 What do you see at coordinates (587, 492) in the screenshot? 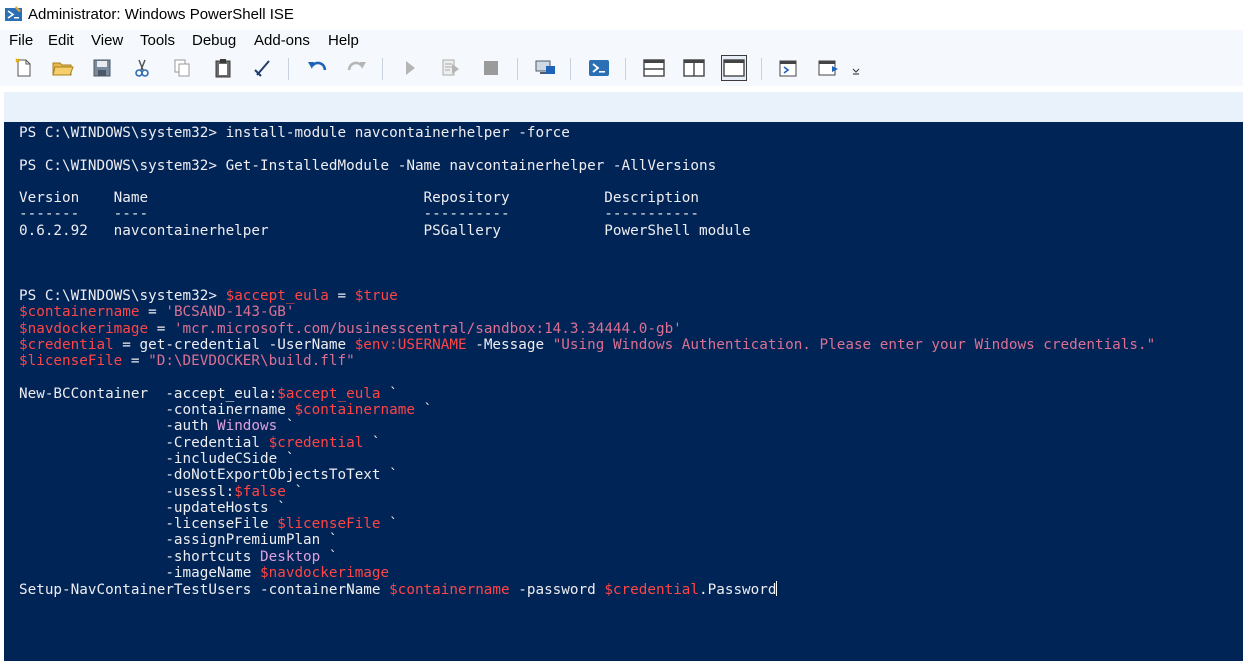
I see `console-line: -usessl:$false `` at bounding box center [587, 492].